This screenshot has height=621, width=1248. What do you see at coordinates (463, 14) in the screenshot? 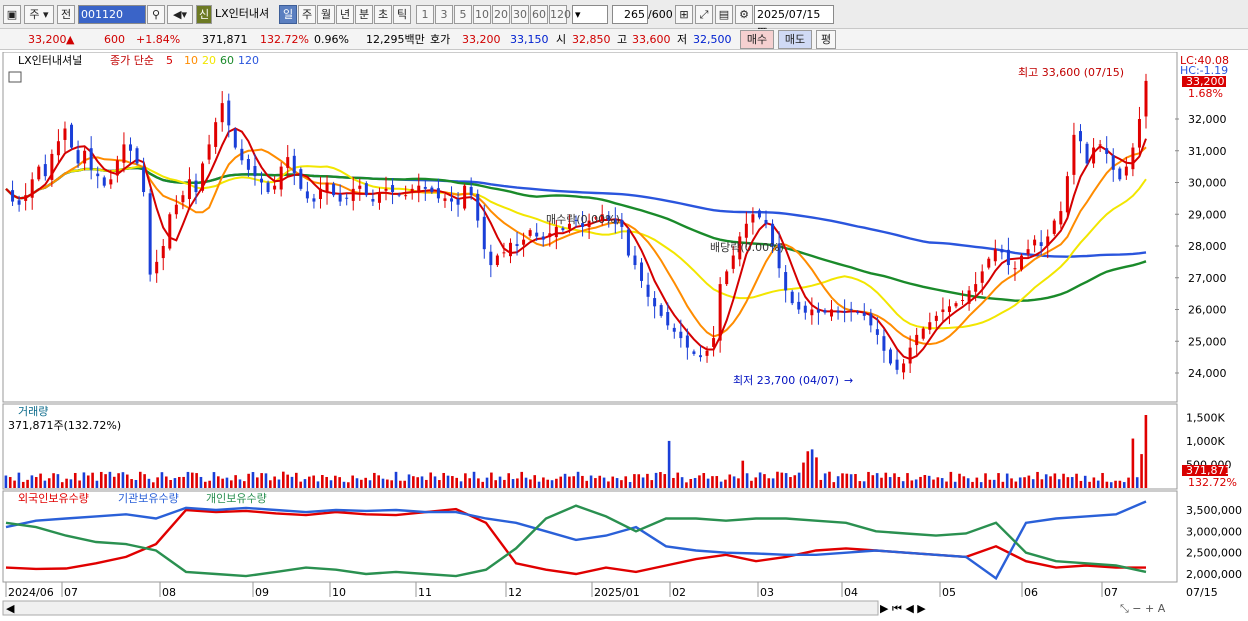
I see `range-button-5: 5` at bounding box center [463, 14].